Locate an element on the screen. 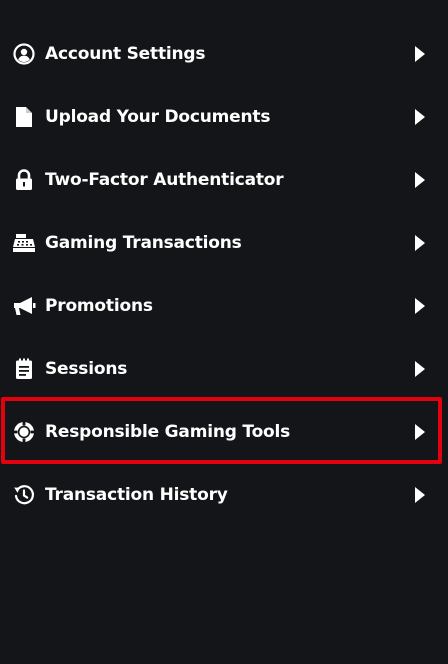  menu-item-upload-documents: Upload Your Documents is located at coordinates (224, 116).